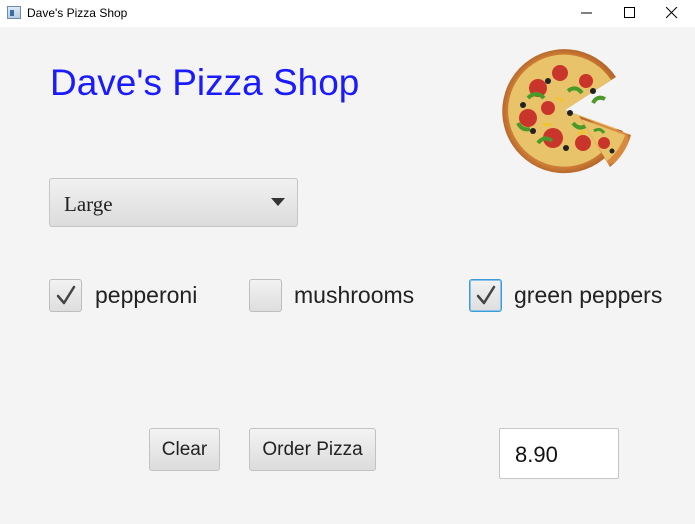 The height and width of the screenshot is (524, 695). I want to click on maximize-icon, so click(629, 12).